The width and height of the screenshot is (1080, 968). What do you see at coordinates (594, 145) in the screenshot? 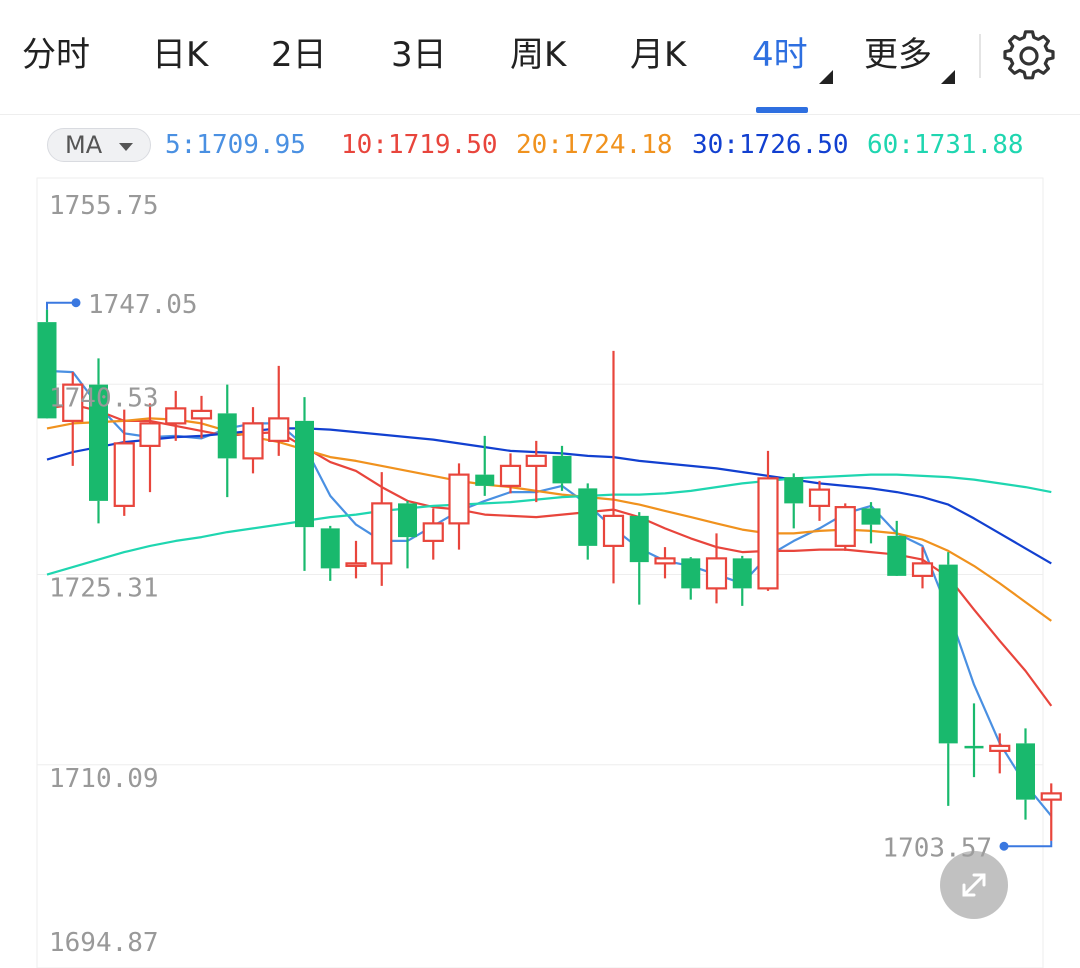
I see `ma20-value: 20:1724.18` at bounding box center [594, 145].